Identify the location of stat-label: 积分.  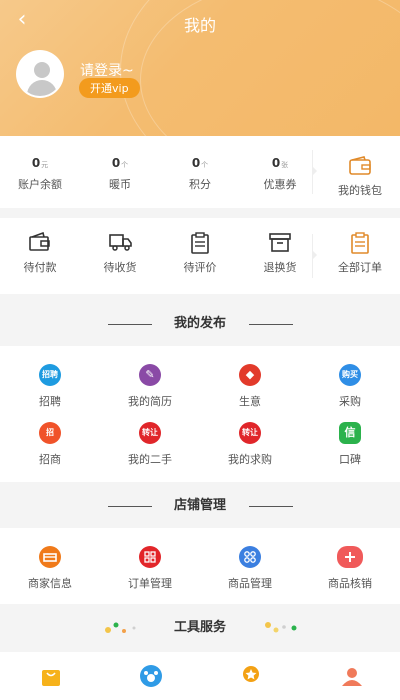
(200, 184).